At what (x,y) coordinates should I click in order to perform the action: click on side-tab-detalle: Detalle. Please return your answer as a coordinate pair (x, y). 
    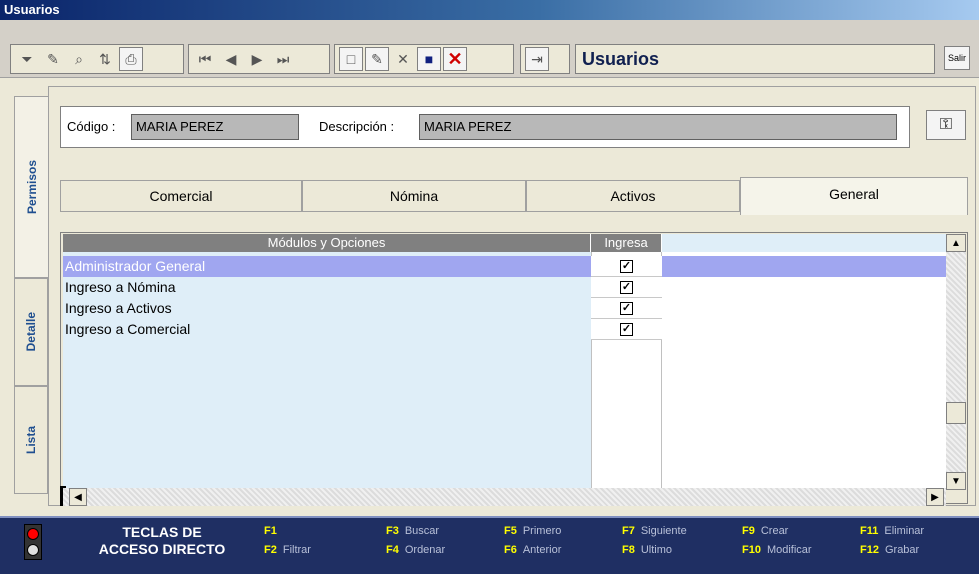
    Looking at the image, I should click on (31, 332).